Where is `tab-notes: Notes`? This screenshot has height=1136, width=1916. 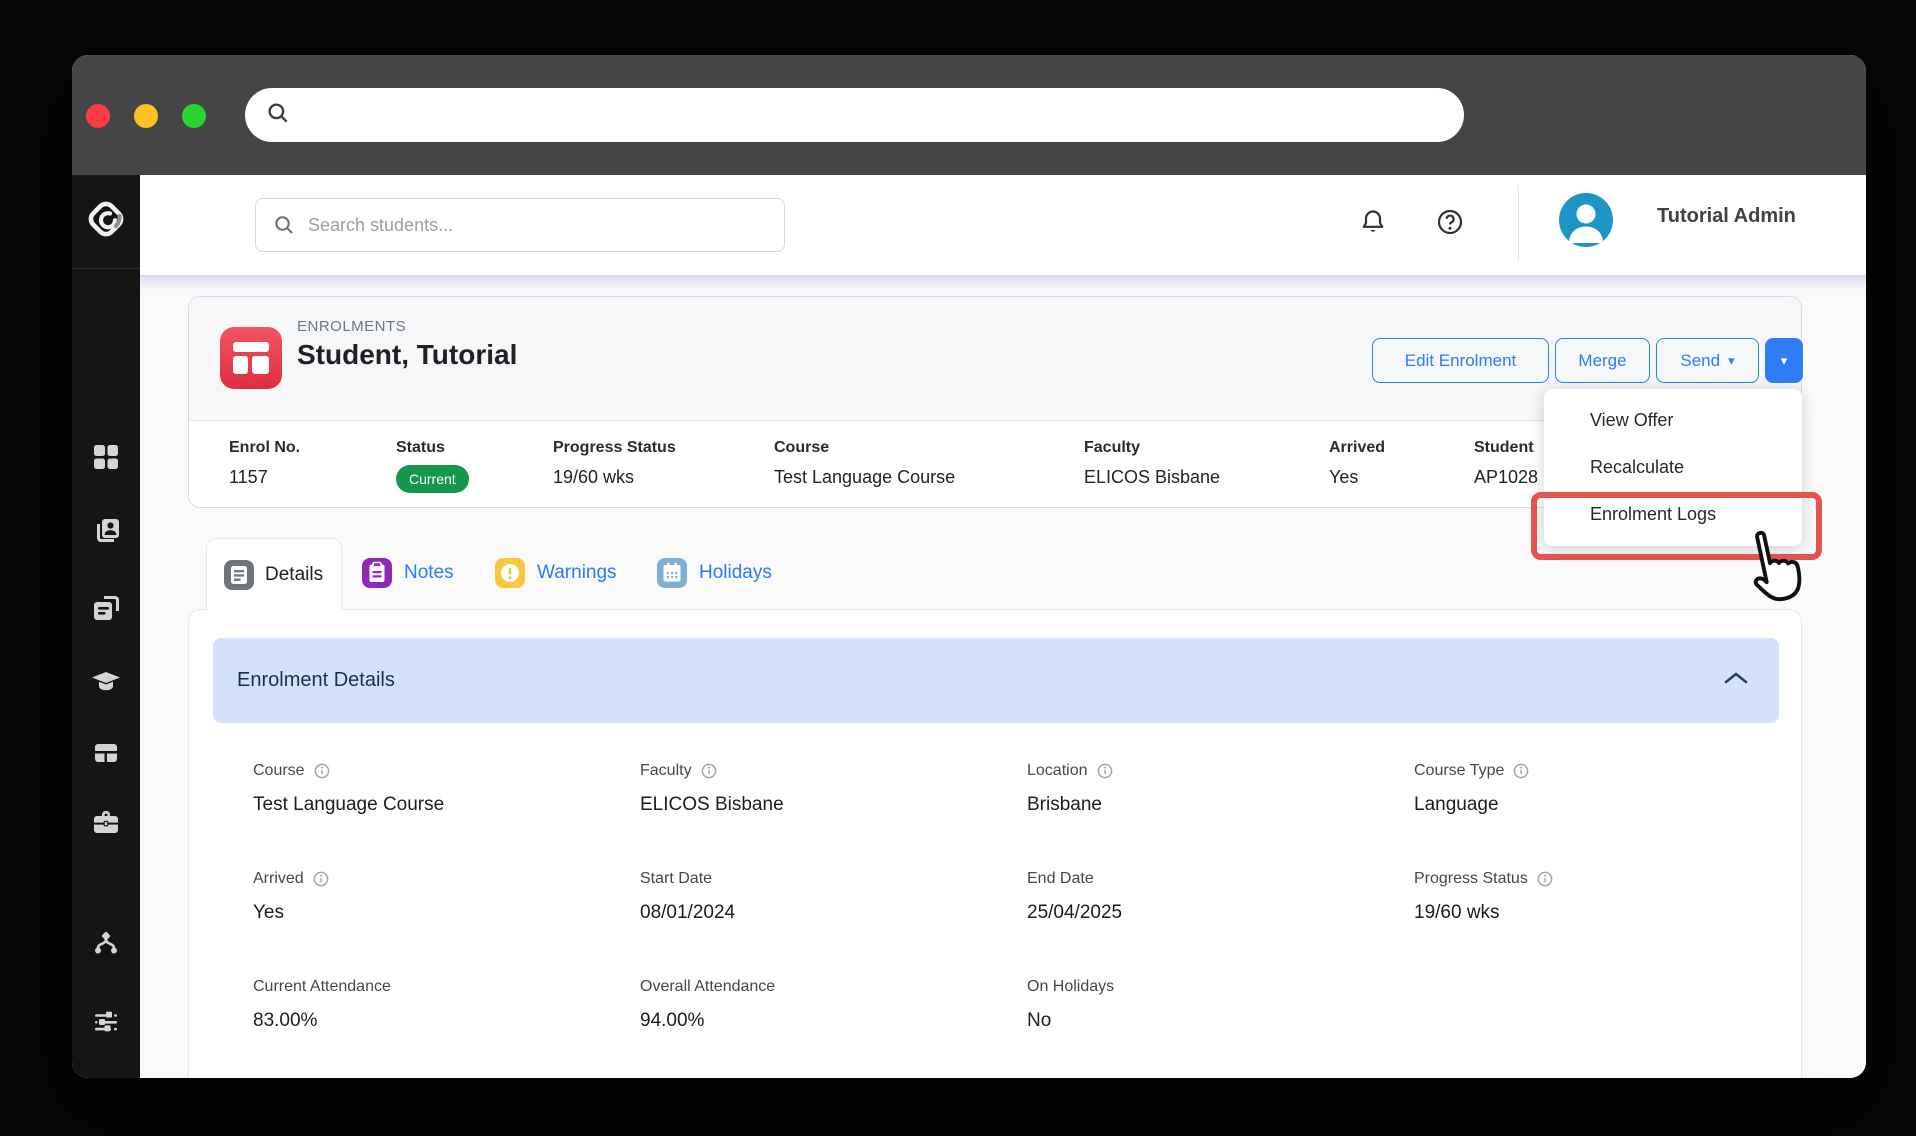 tab-notes: Notes is located at coordinates (408, 573).